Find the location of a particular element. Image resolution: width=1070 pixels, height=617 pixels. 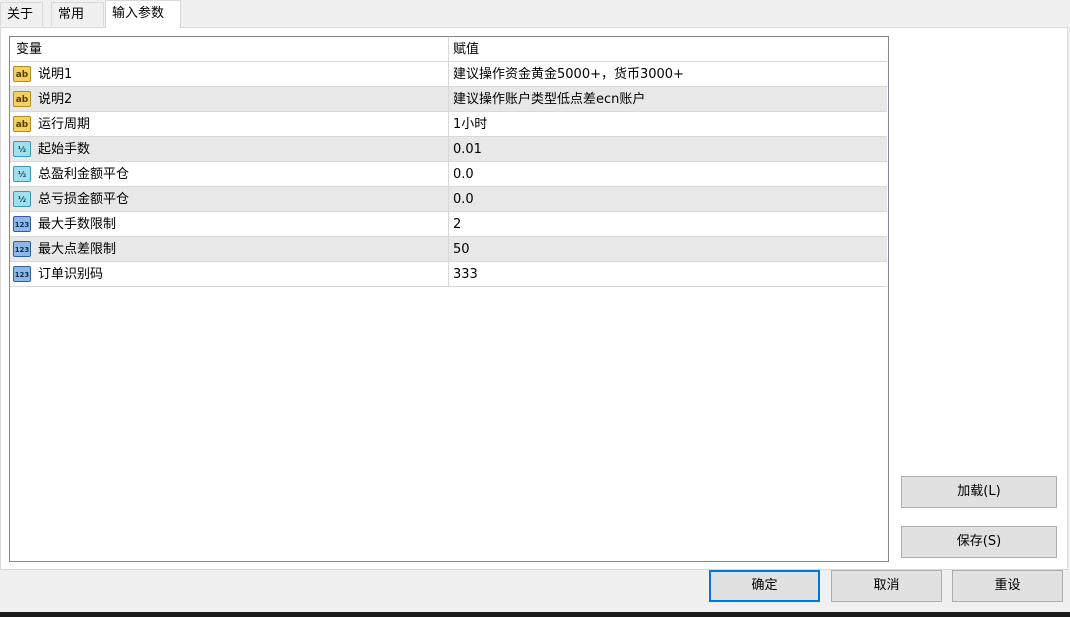

table-row: ½ 总亏损金额平仓 0.0 is located at coordinates (448, 199).